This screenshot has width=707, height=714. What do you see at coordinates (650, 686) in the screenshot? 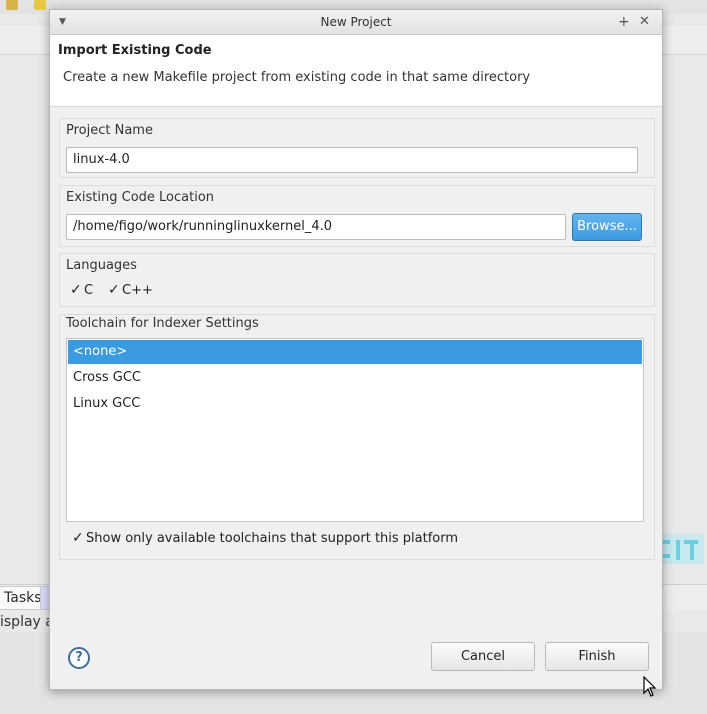
I see `mouse-cursor-icon` at bounding box center [650, 686].